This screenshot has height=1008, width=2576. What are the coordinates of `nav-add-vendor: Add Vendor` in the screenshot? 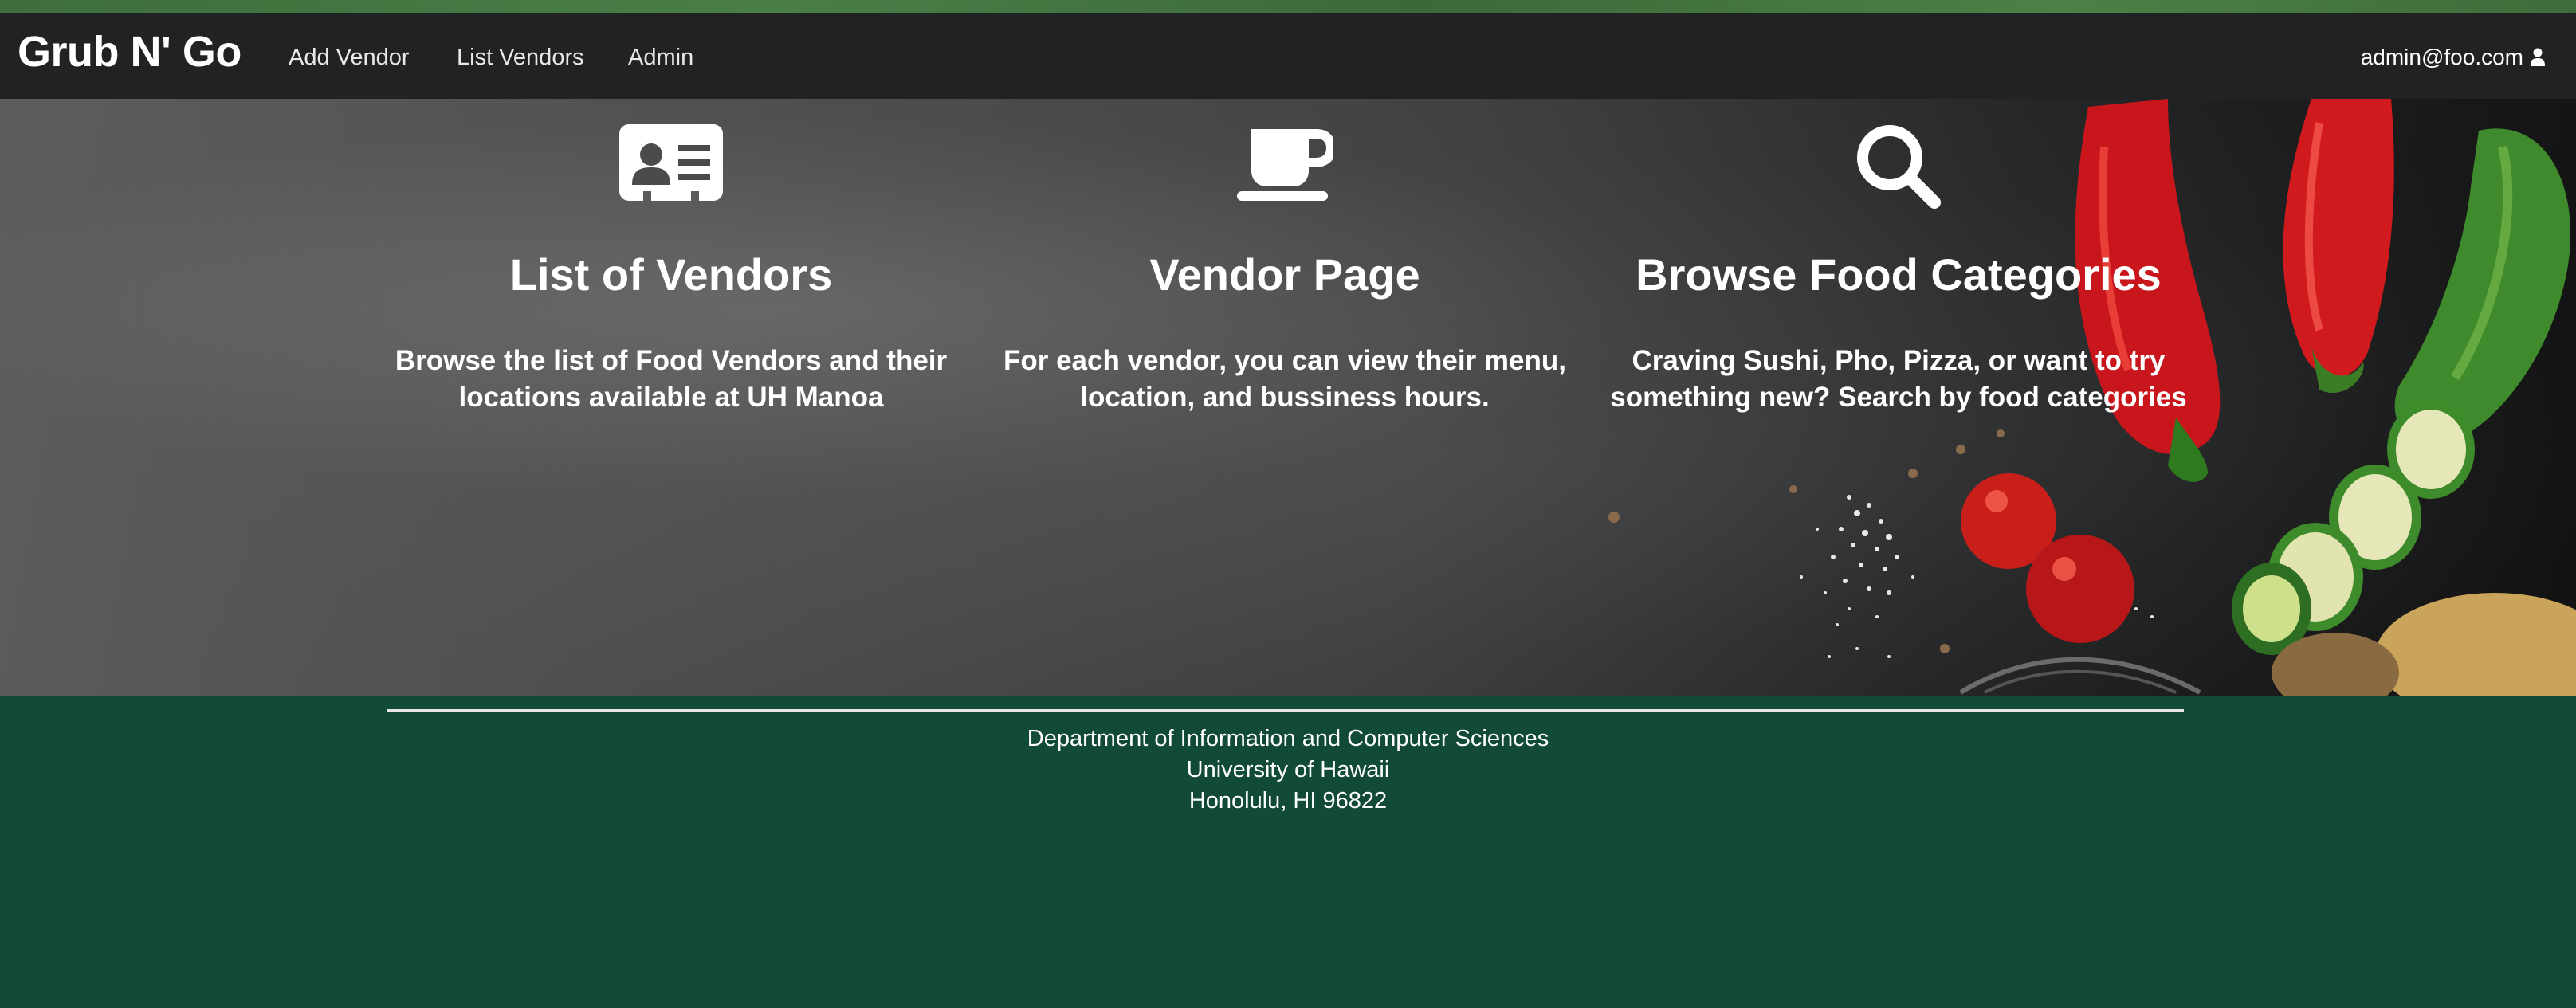 It's located at (349, 58).